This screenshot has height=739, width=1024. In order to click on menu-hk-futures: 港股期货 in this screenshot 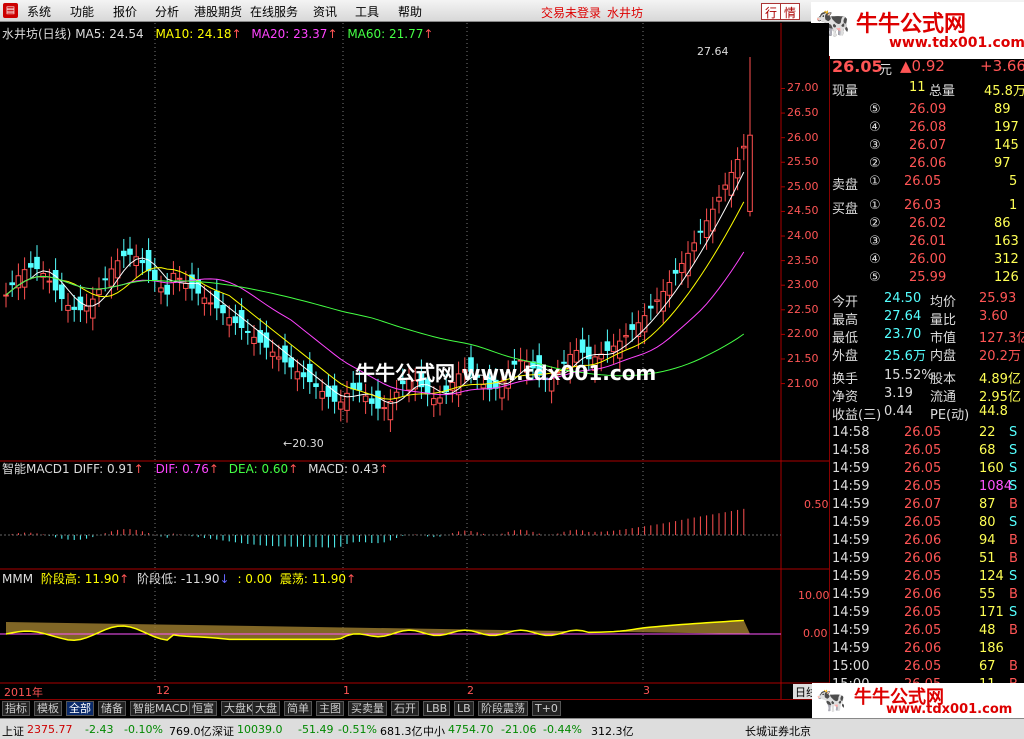, I will do `click(218, 11)`.